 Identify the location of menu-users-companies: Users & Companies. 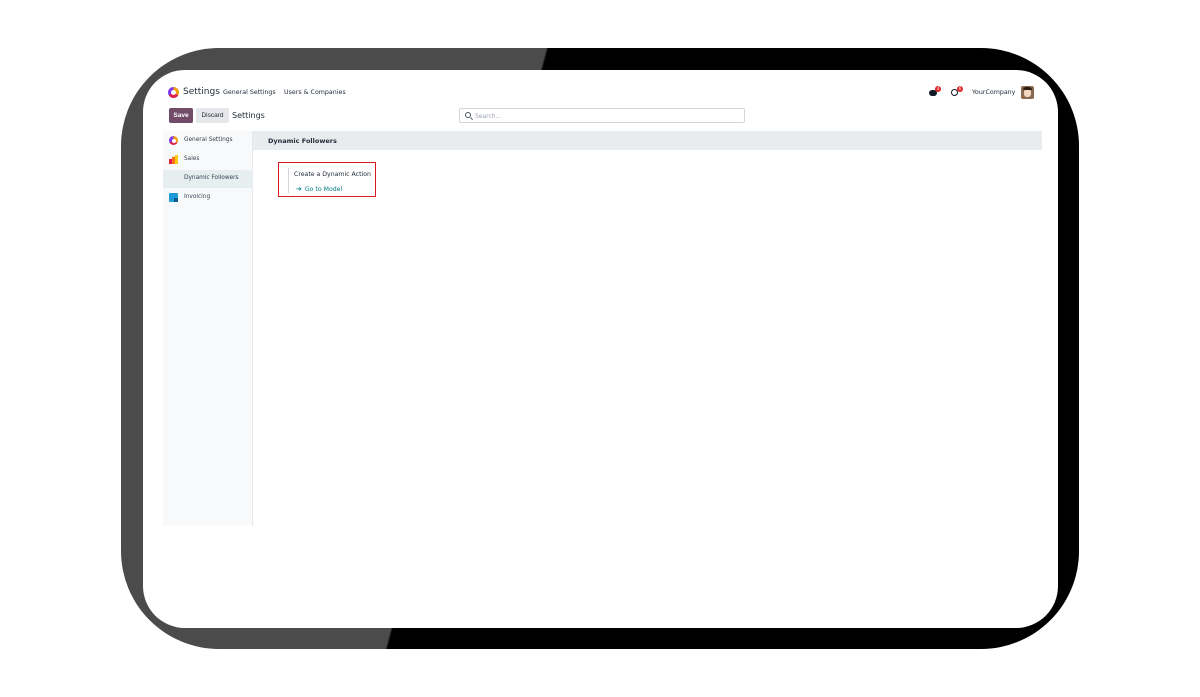
(315, 92).